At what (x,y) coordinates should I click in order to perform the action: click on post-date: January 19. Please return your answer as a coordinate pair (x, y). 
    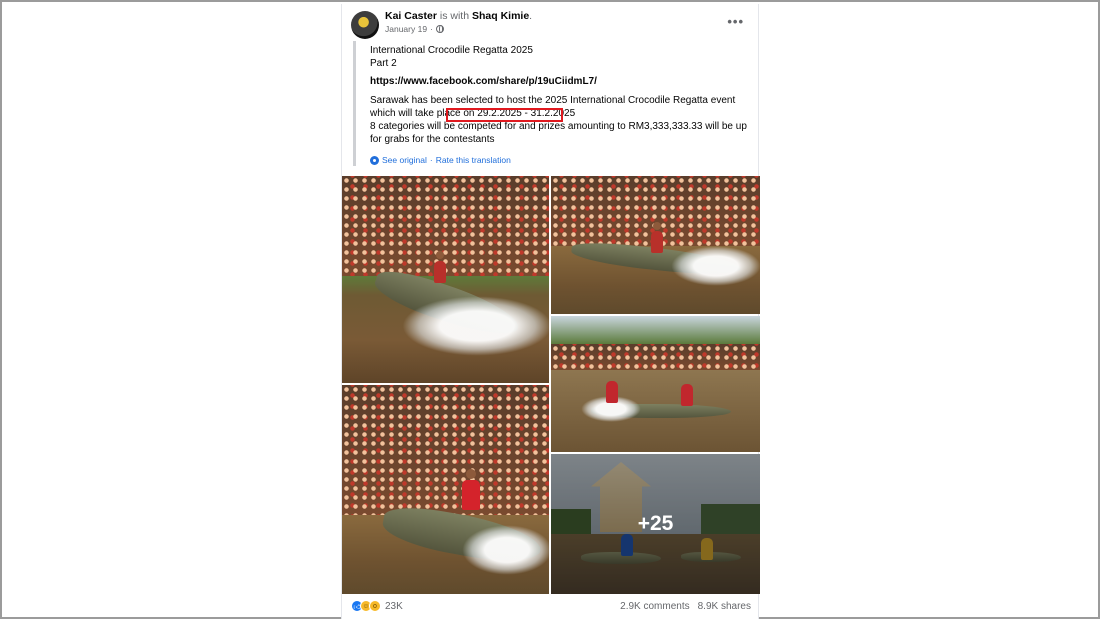
    Looking at the image, I should click on (406, 29).